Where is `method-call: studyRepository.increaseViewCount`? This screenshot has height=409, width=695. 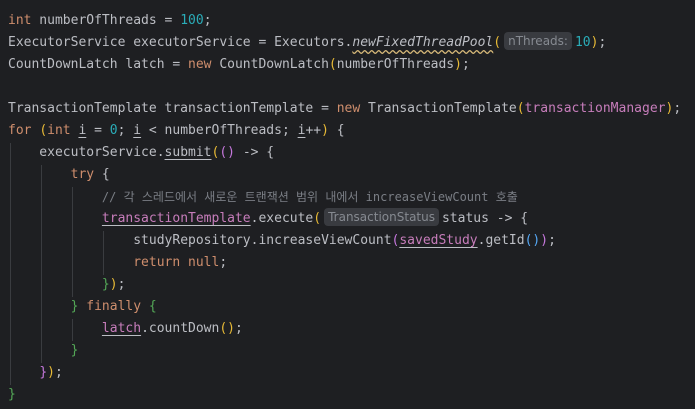
method-call: studyRepository.increaseViewCount is located at coordinates (262, 240).